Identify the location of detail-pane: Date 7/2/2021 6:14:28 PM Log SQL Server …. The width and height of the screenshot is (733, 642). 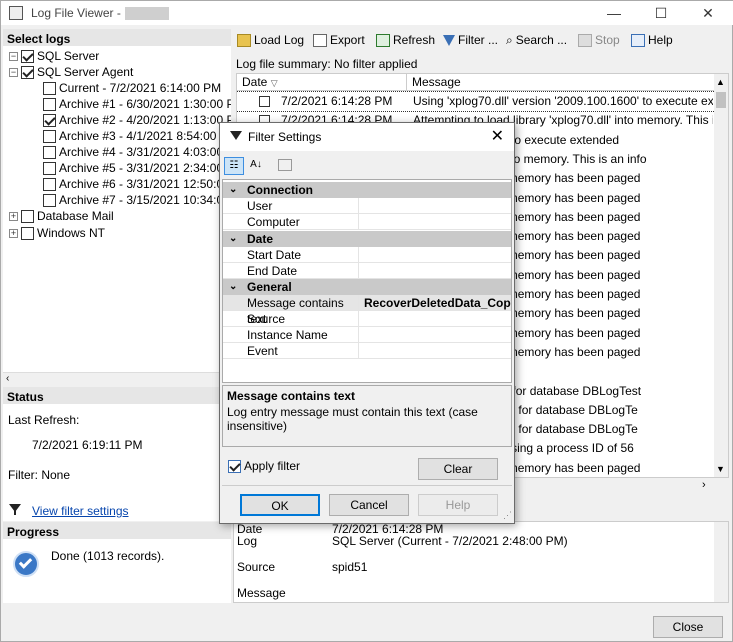
(481, 562).